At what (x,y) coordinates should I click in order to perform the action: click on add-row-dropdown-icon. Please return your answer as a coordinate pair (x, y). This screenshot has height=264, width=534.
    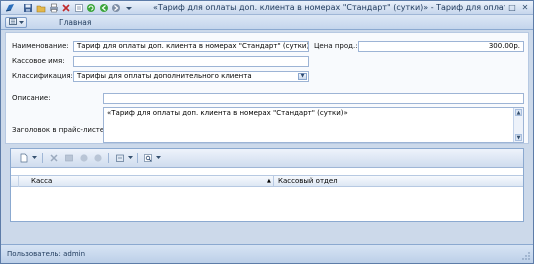
    Looking at the image, I should click on (34, 158).